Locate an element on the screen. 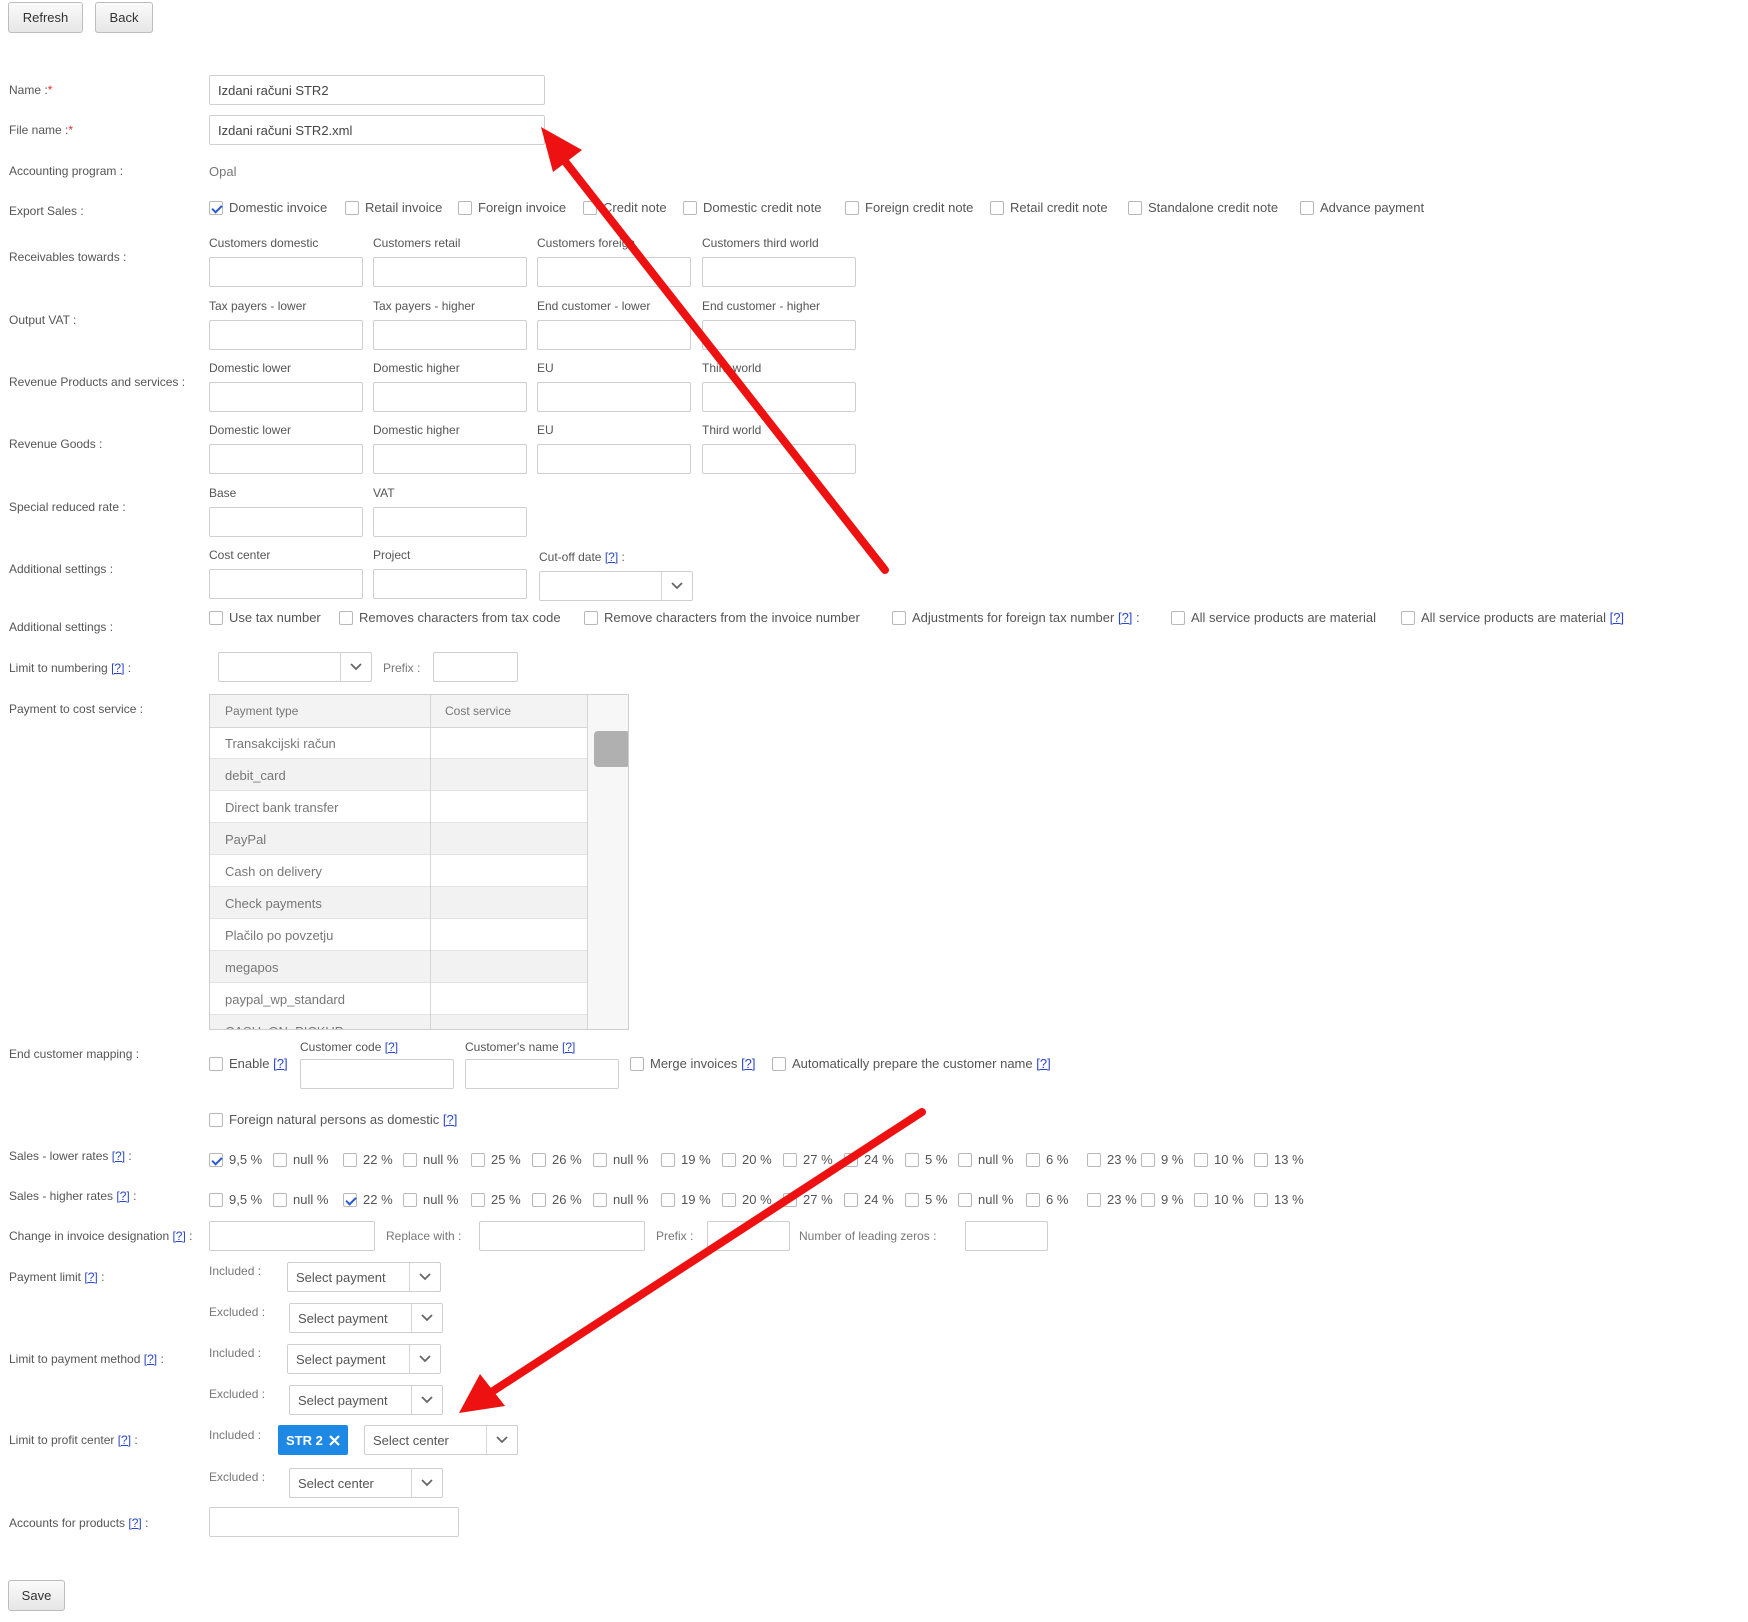  accounts-products-input is located at coordinates (334, 1522).